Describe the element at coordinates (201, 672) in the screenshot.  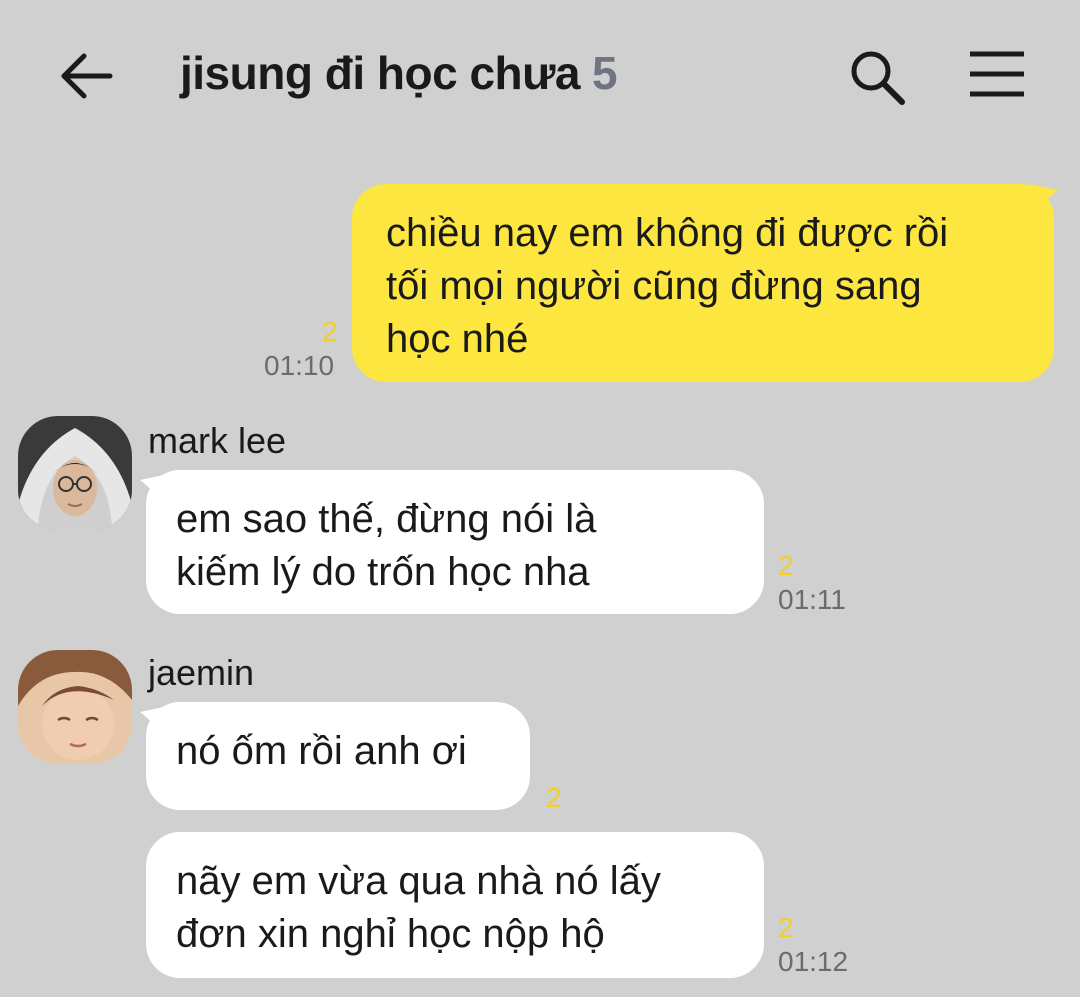
I see `sender-name: jaemin` at that location.